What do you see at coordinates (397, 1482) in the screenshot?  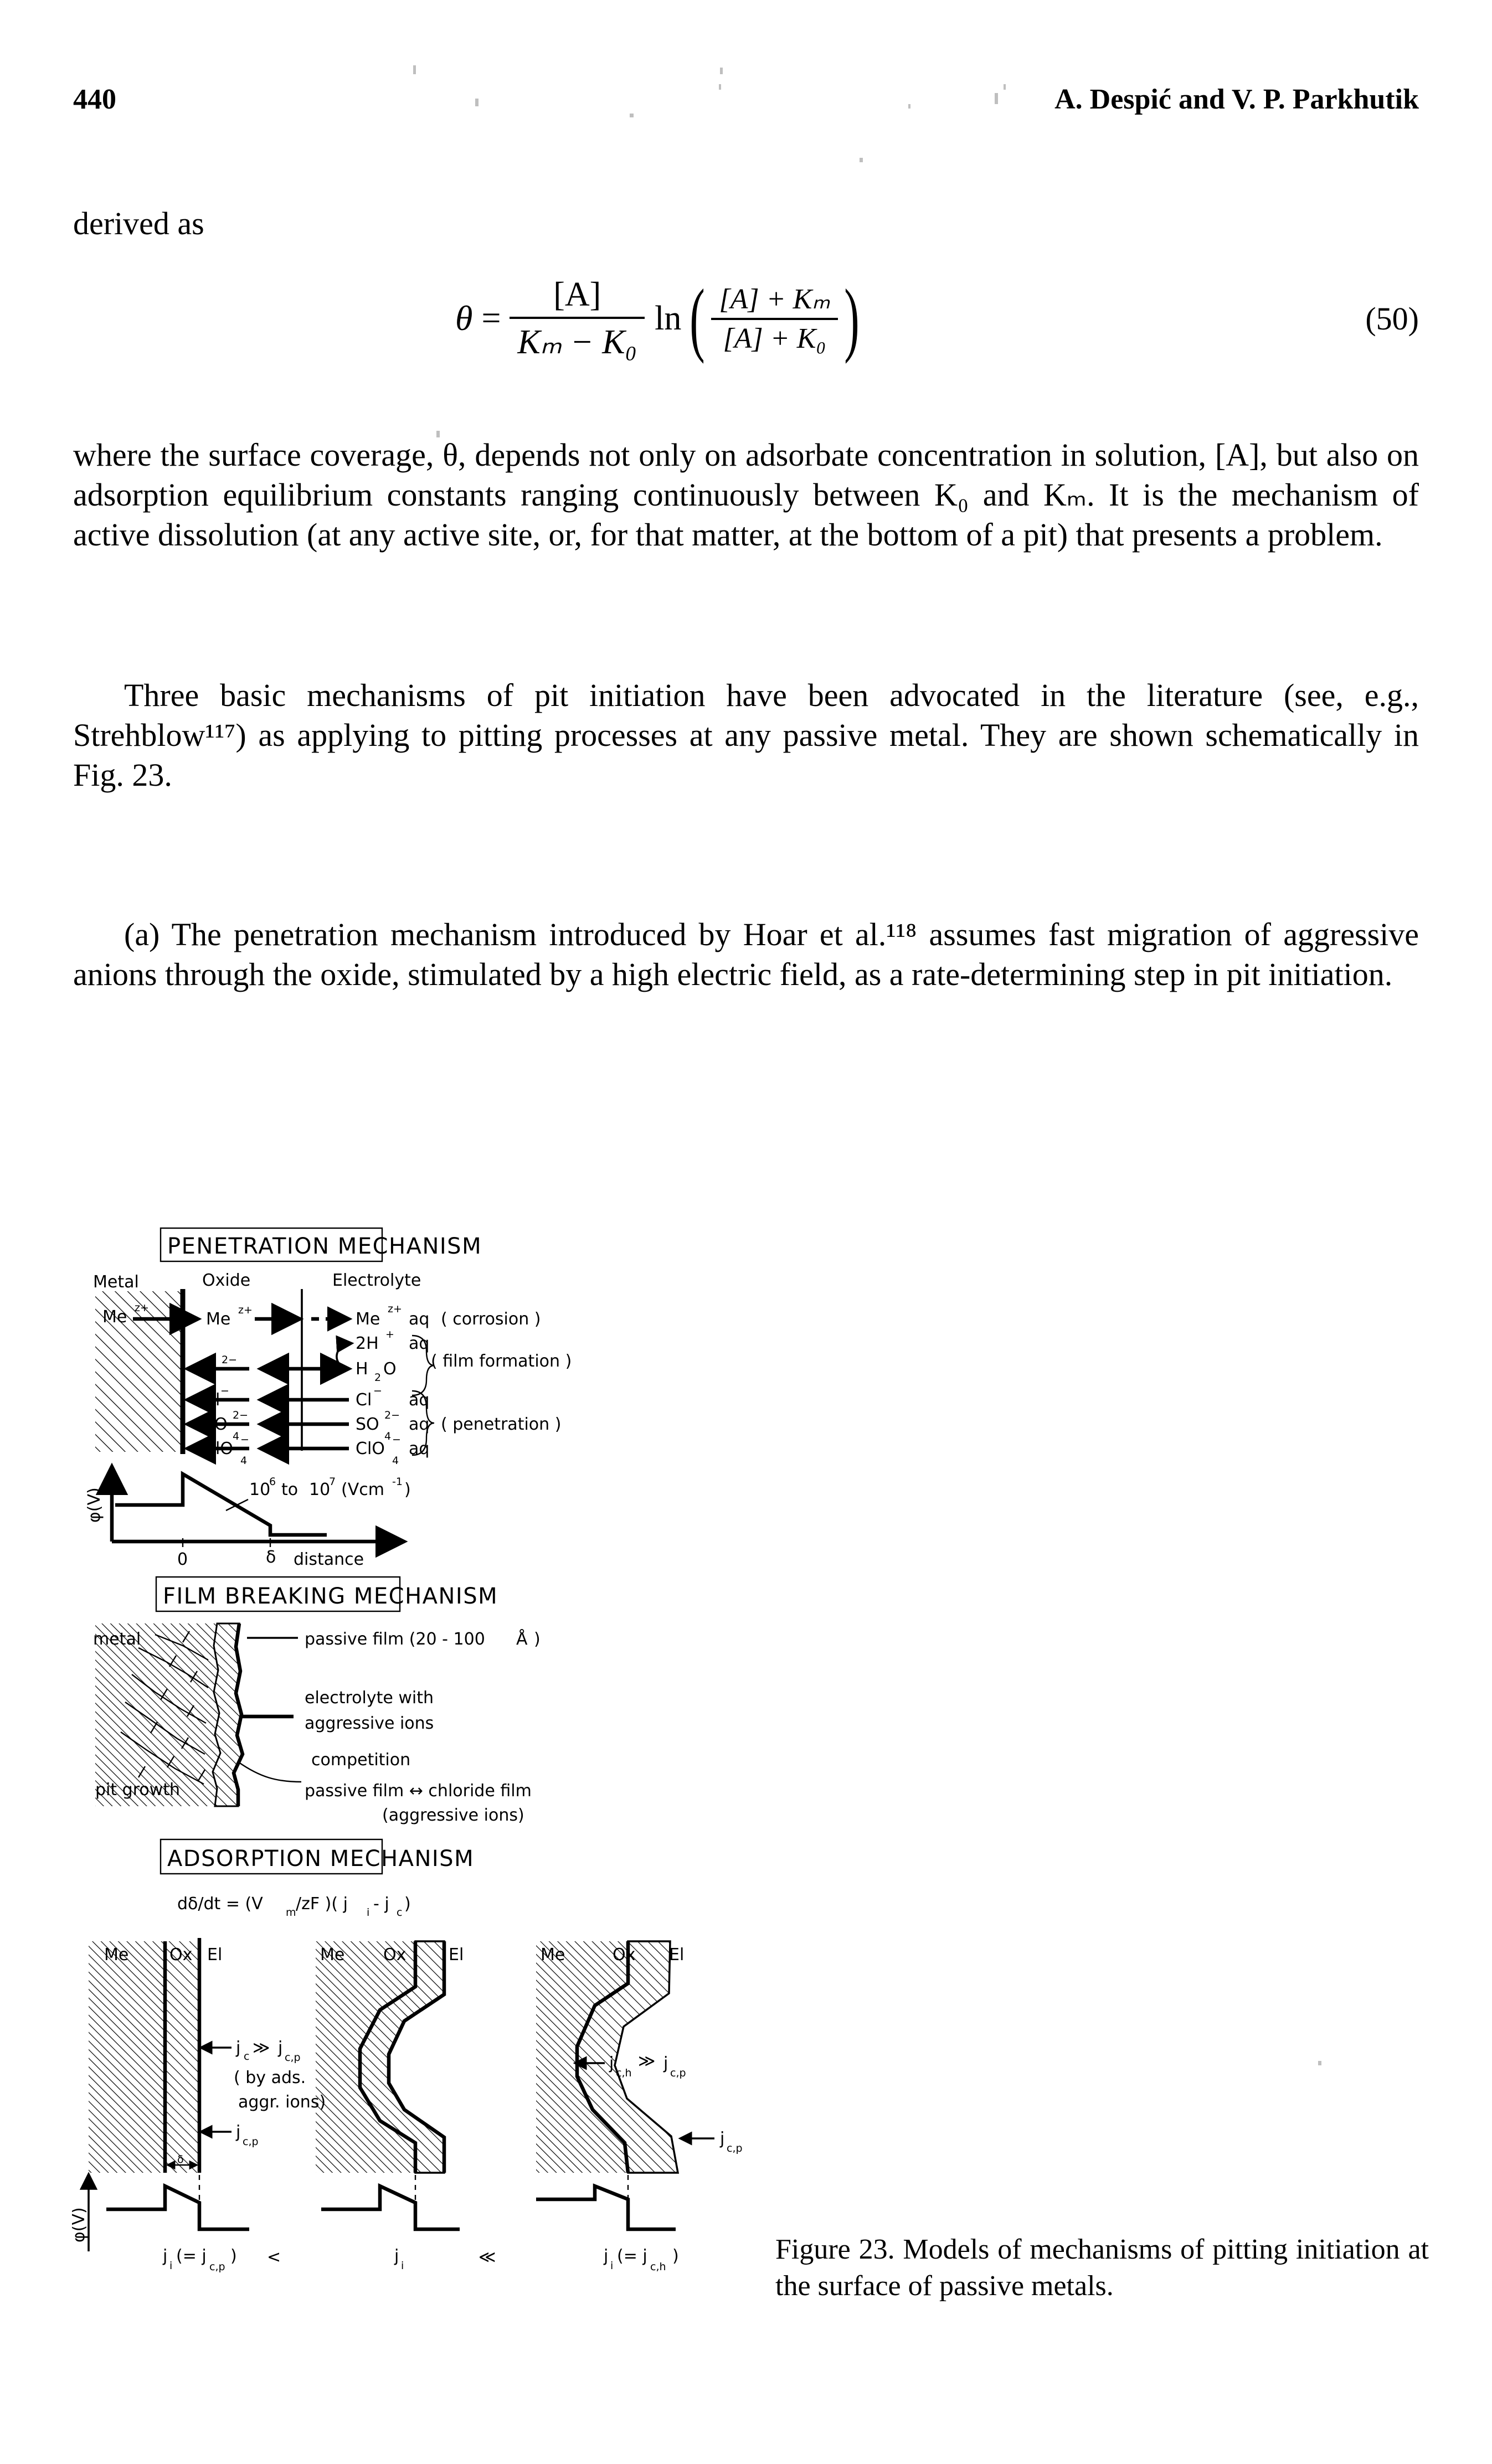 I see `svg-text: -1` at bounding box center [397, 1482].